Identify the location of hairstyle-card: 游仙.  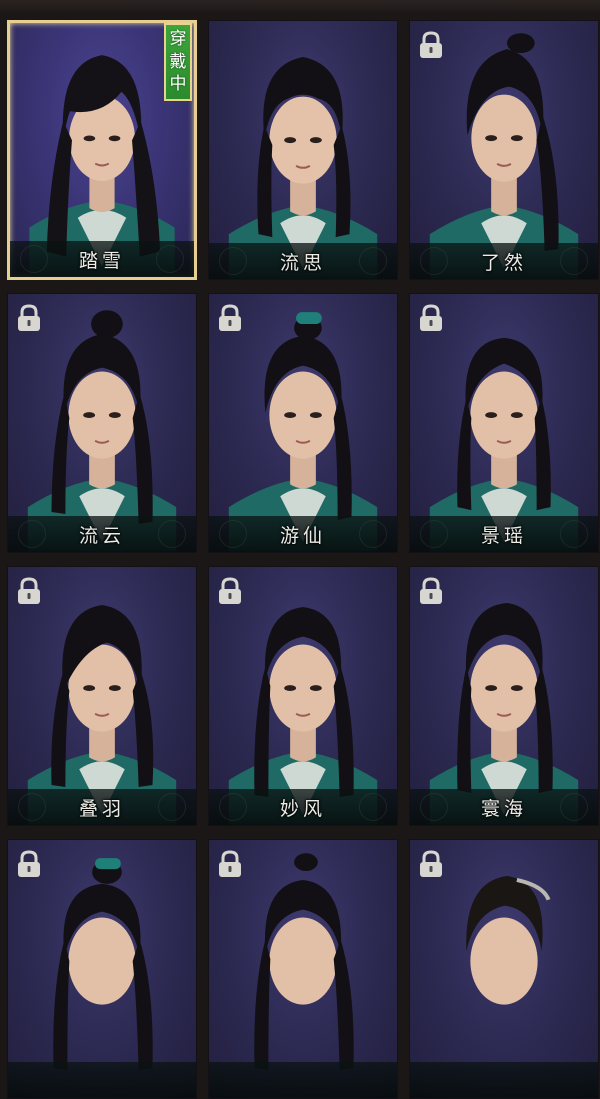
(303, 423).